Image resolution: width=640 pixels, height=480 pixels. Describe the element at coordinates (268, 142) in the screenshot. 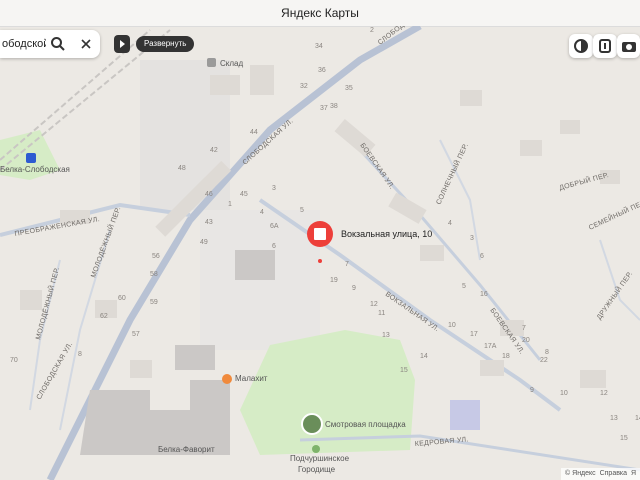

I see `street-label: СЛОБОДСКАЯ УЛ.` at that location.